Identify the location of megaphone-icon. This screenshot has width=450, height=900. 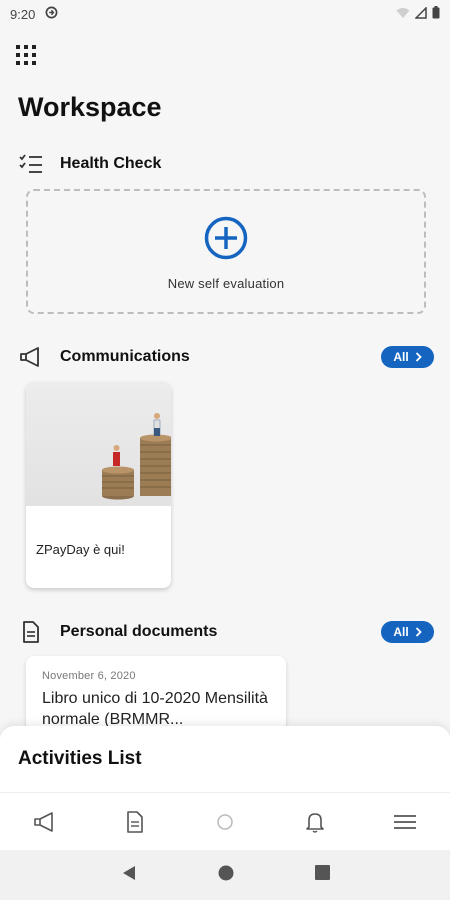
(31, 357).